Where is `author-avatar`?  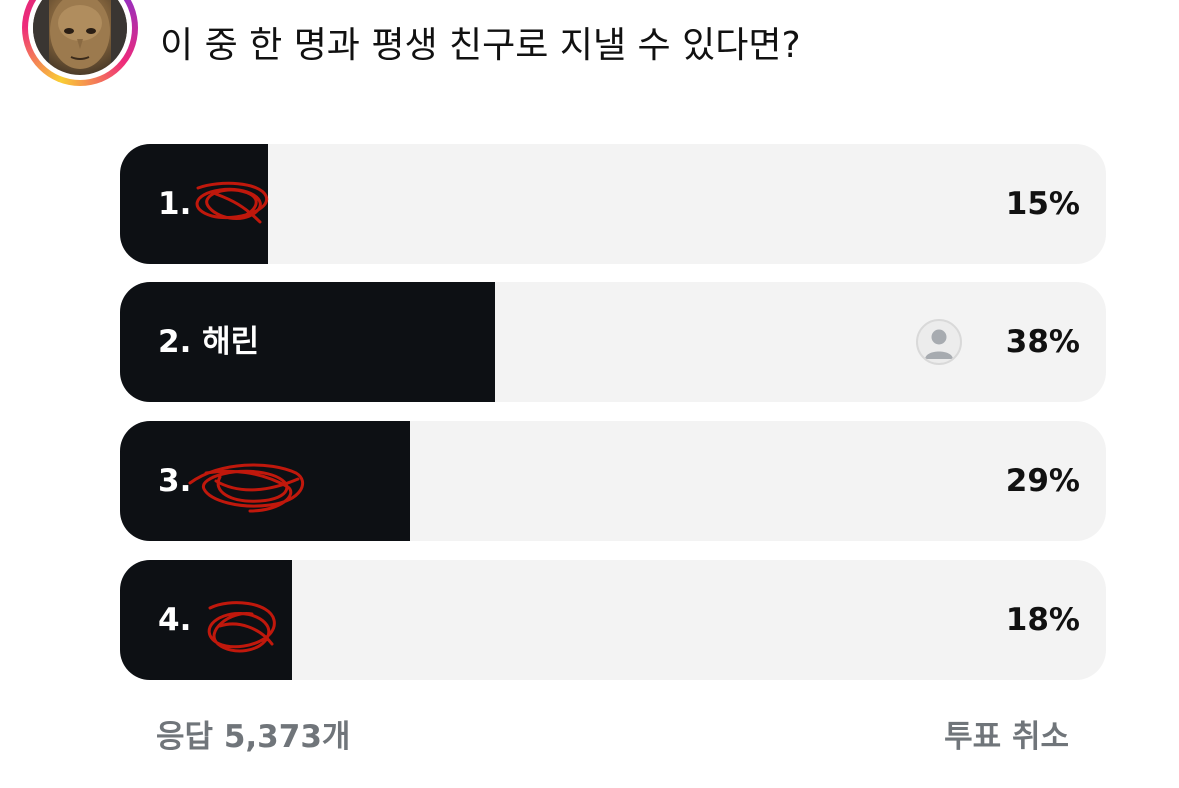 author-avatar is located at coordinates (80, 37).